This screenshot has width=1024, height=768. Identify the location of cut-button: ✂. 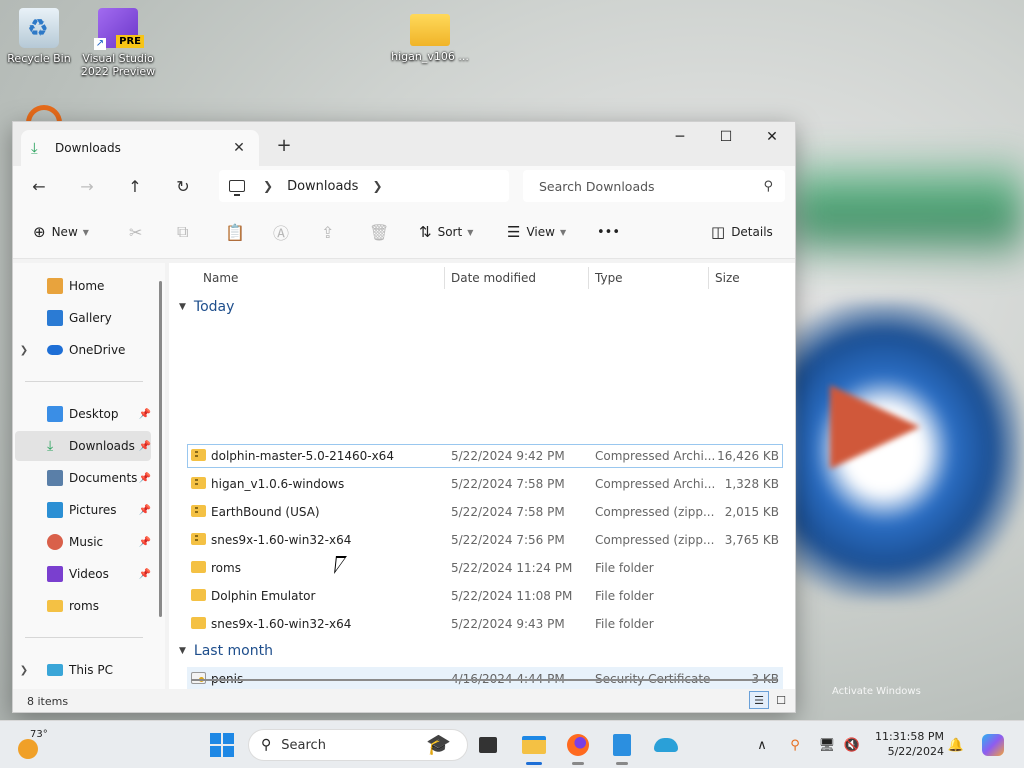
(135, 232).